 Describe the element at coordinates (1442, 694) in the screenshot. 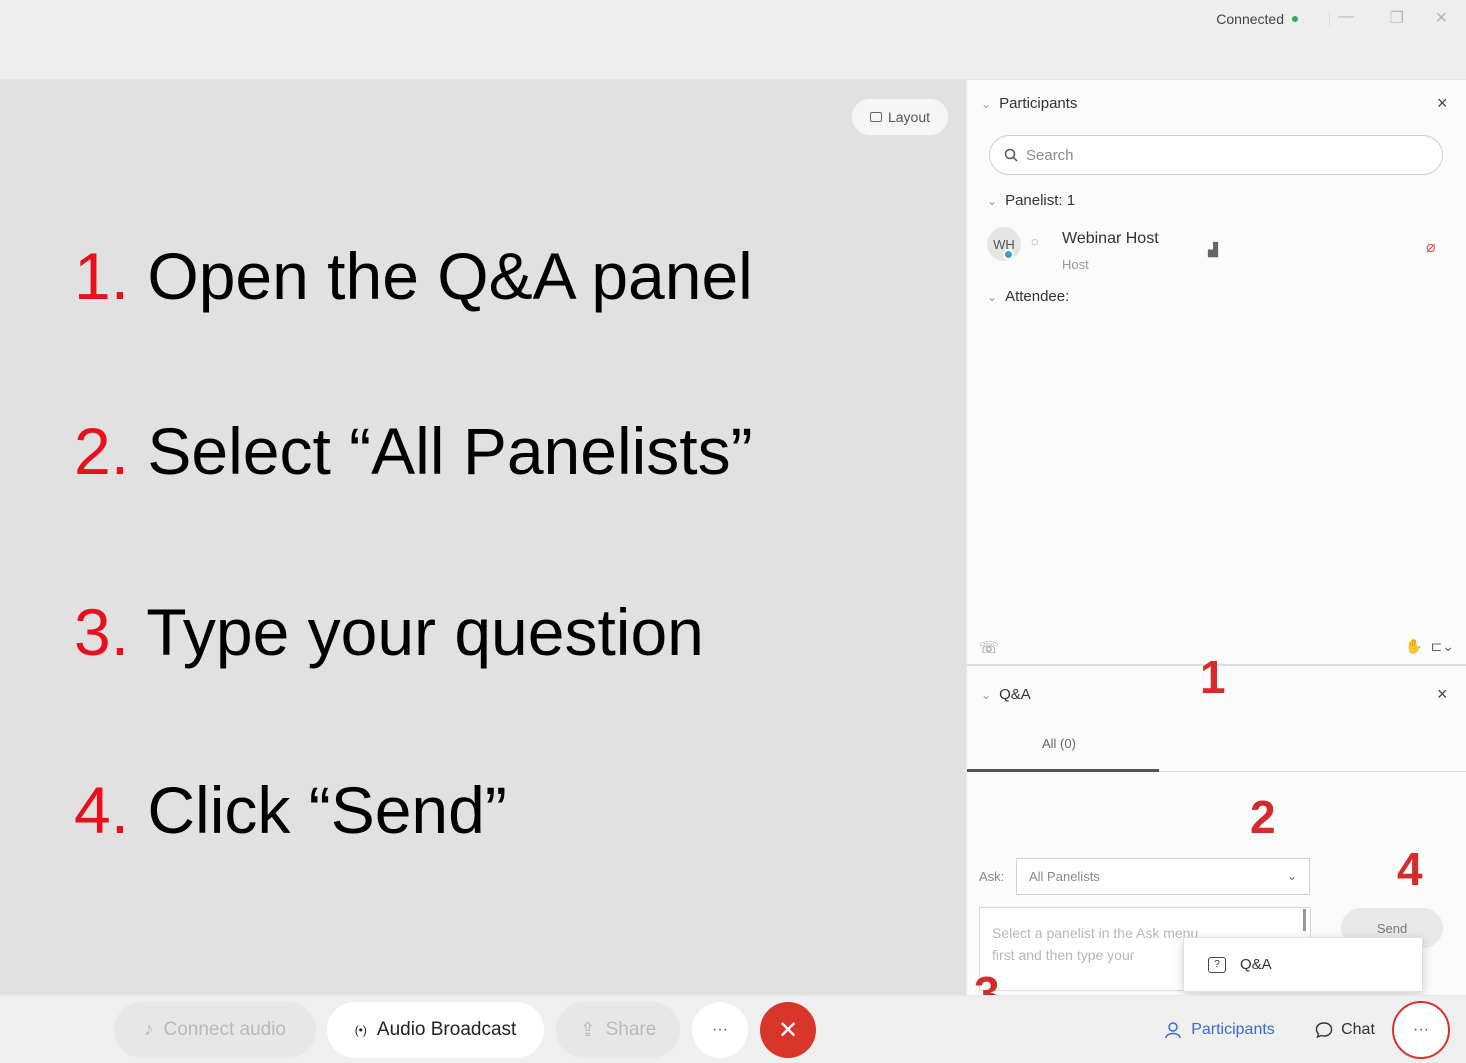

I see `close-qa-icon: ×` at that location.